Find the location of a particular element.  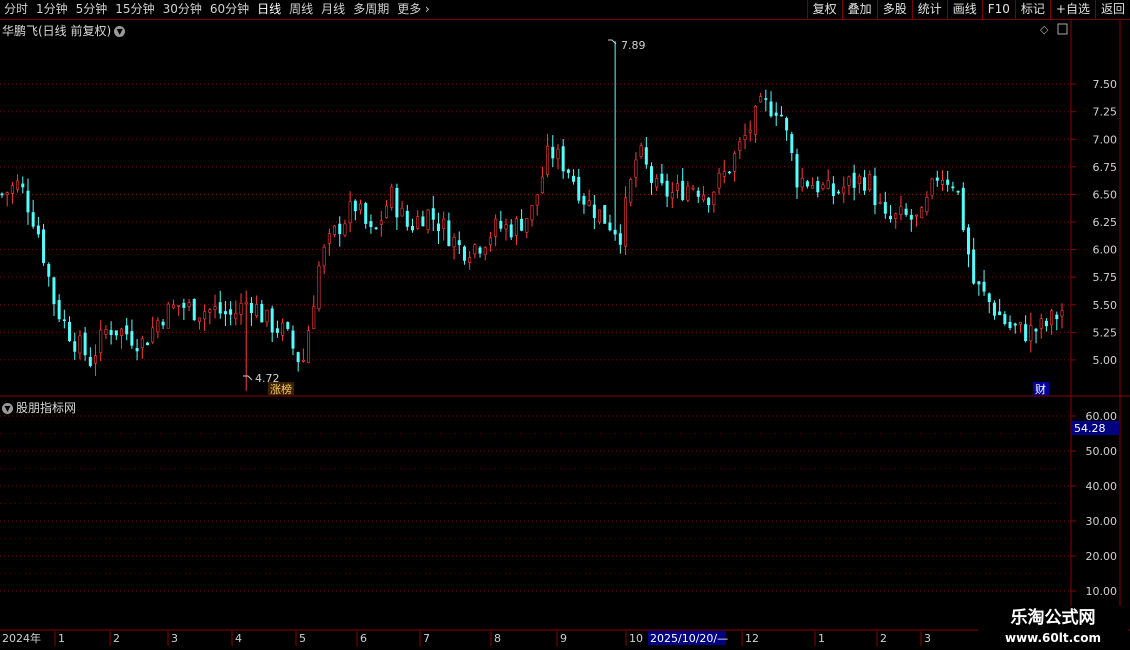

price-tick-label: 5.75 is located at coordinates (1105, 277).